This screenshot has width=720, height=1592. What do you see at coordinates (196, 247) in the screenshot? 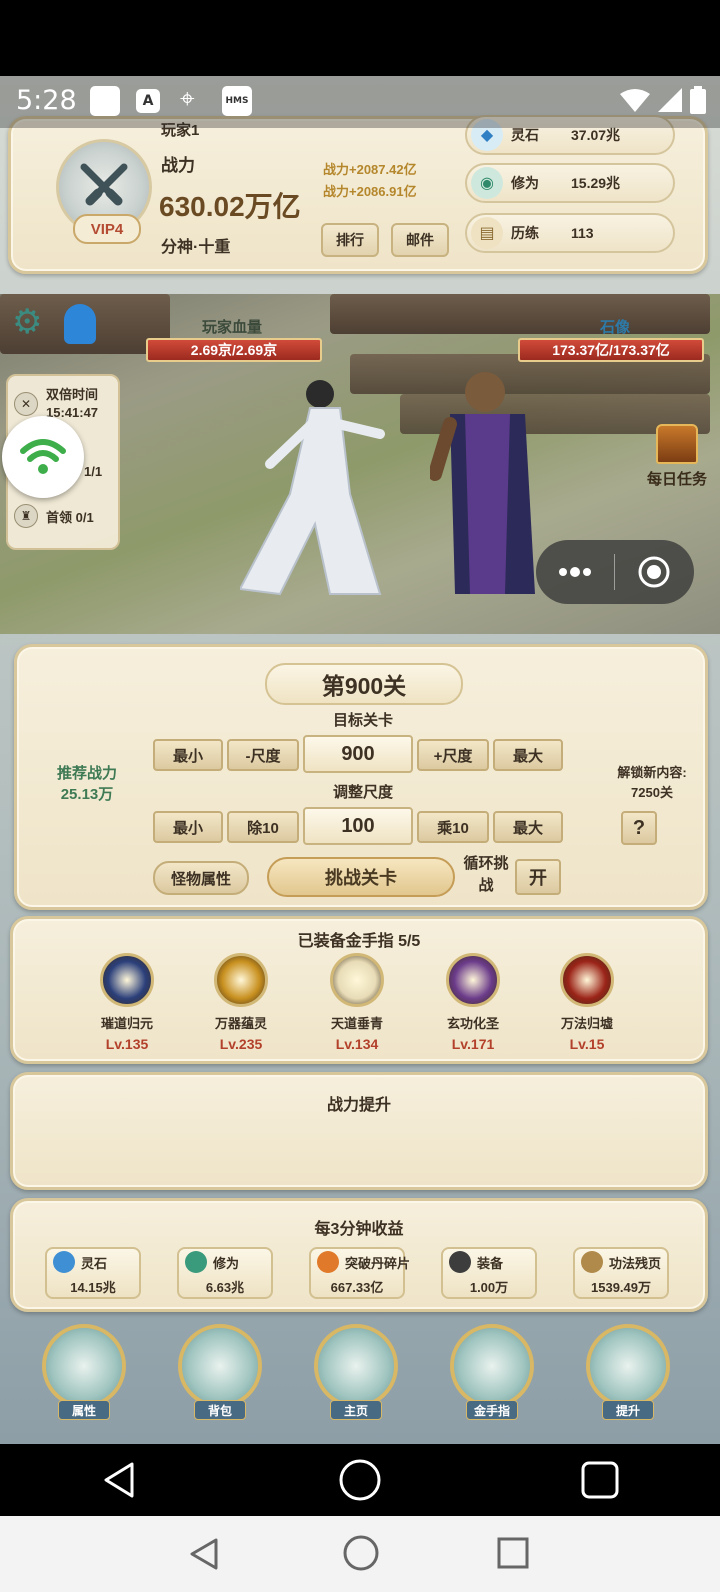
I see `realm-label: 分神·十重` at bounding box center [196, 247].